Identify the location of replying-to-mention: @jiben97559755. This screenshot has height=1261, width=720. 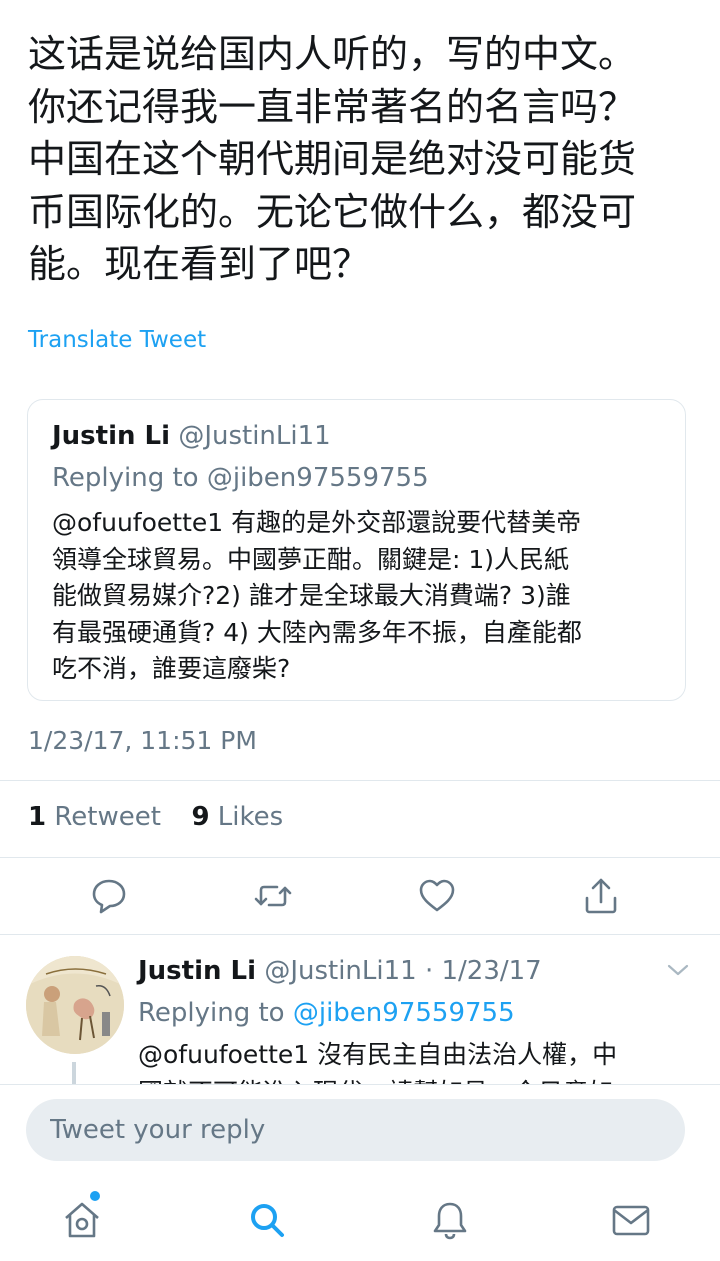
(404, 1013).